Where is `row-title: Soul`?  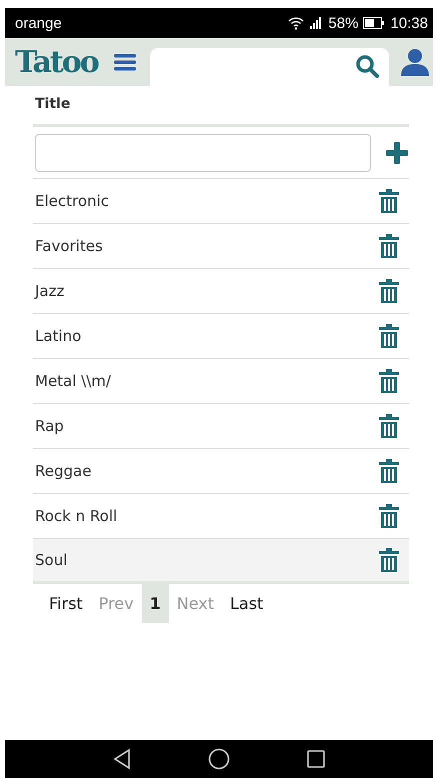
row-title: Soul is located at coordinates (51, 560).